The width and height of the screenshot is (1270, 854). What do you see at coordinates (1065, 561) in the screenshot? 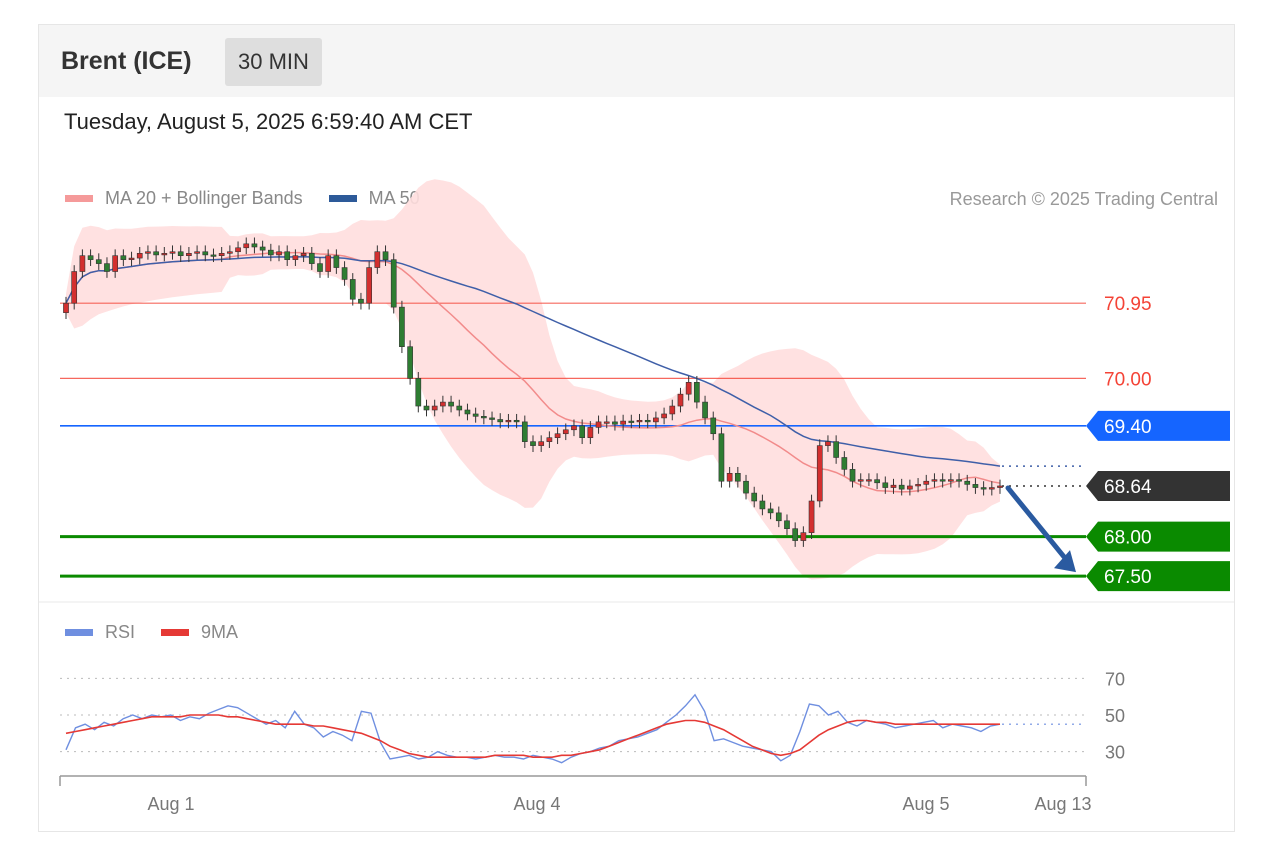
I see `forecast-arrow-head` at bounding box center [1065, 561].